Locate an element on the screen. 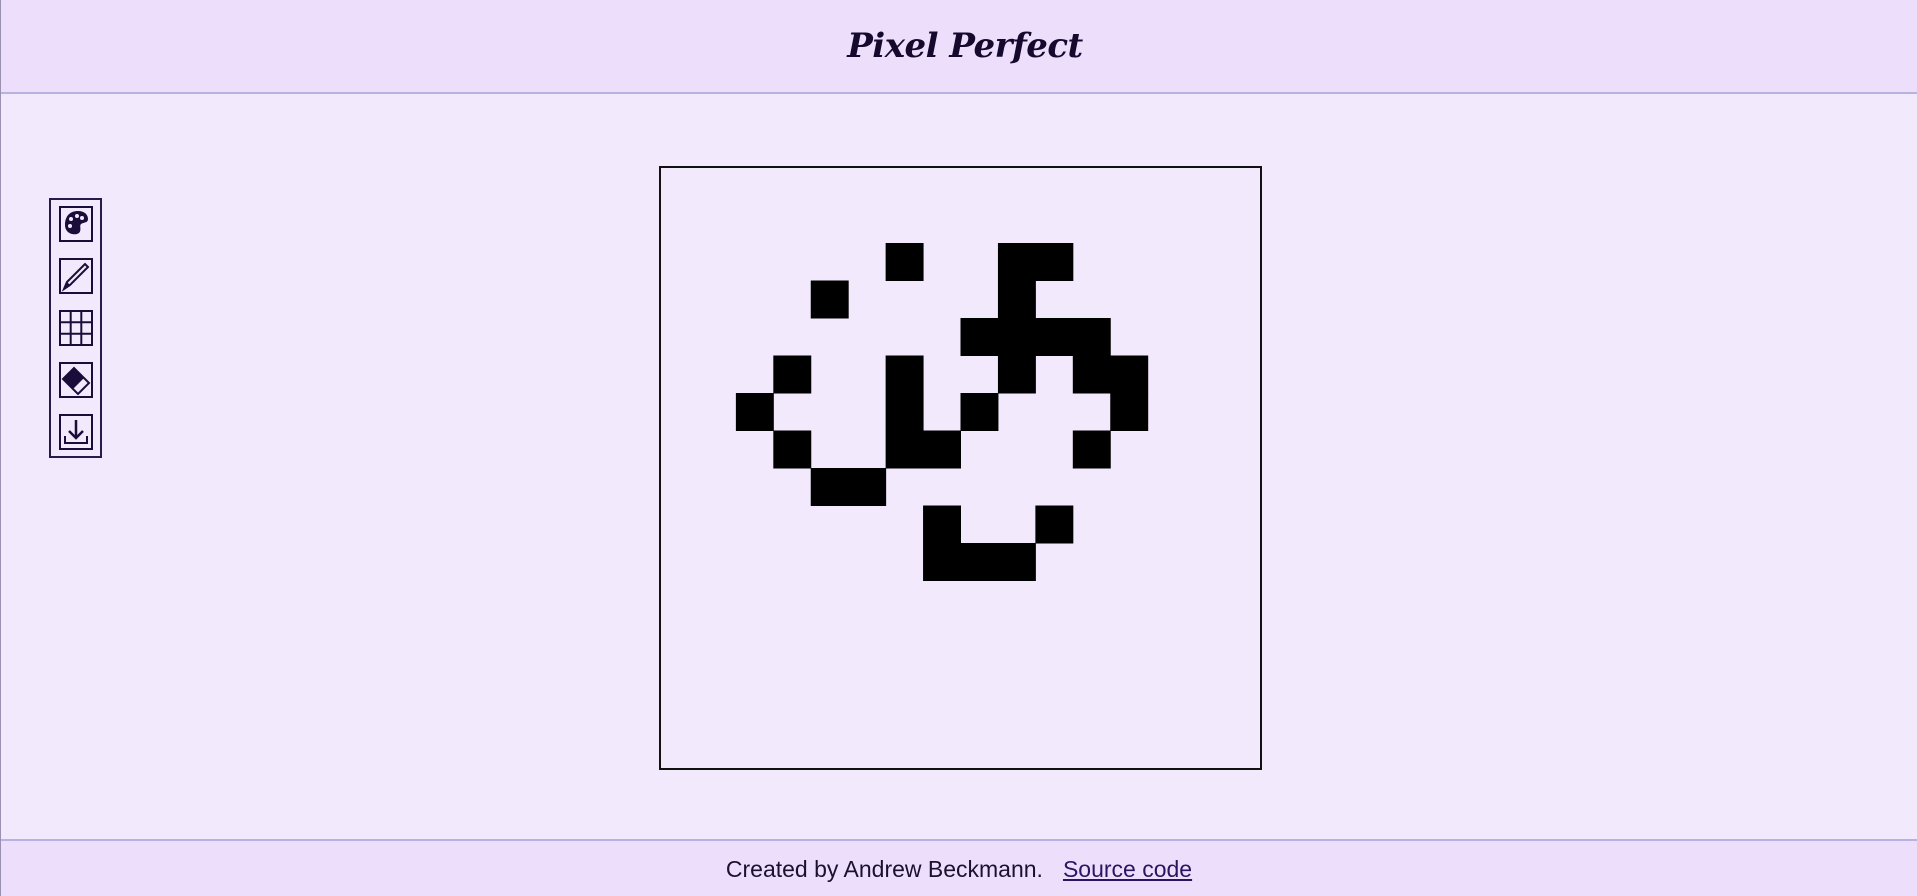  grid-toggle-button is located at coordinates (76, 328).